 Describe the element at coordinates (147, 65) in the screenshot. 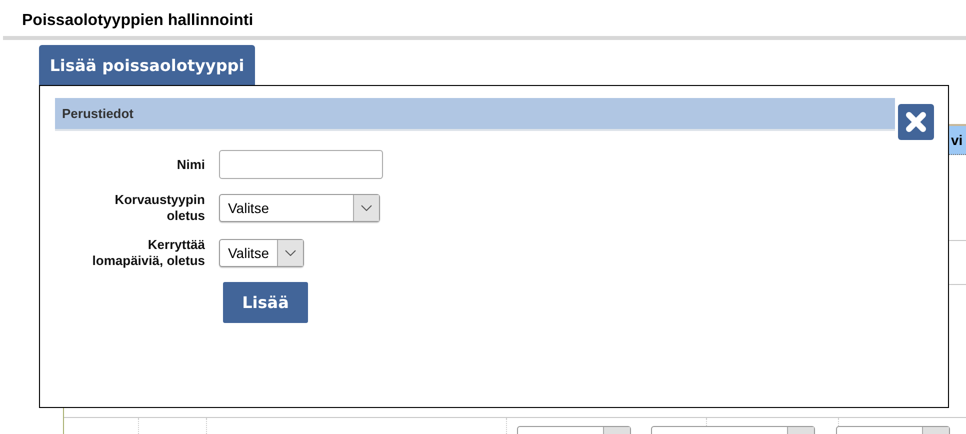

I see `add-absence-type-tab: Lisää poissaolotyyppi` at that location.